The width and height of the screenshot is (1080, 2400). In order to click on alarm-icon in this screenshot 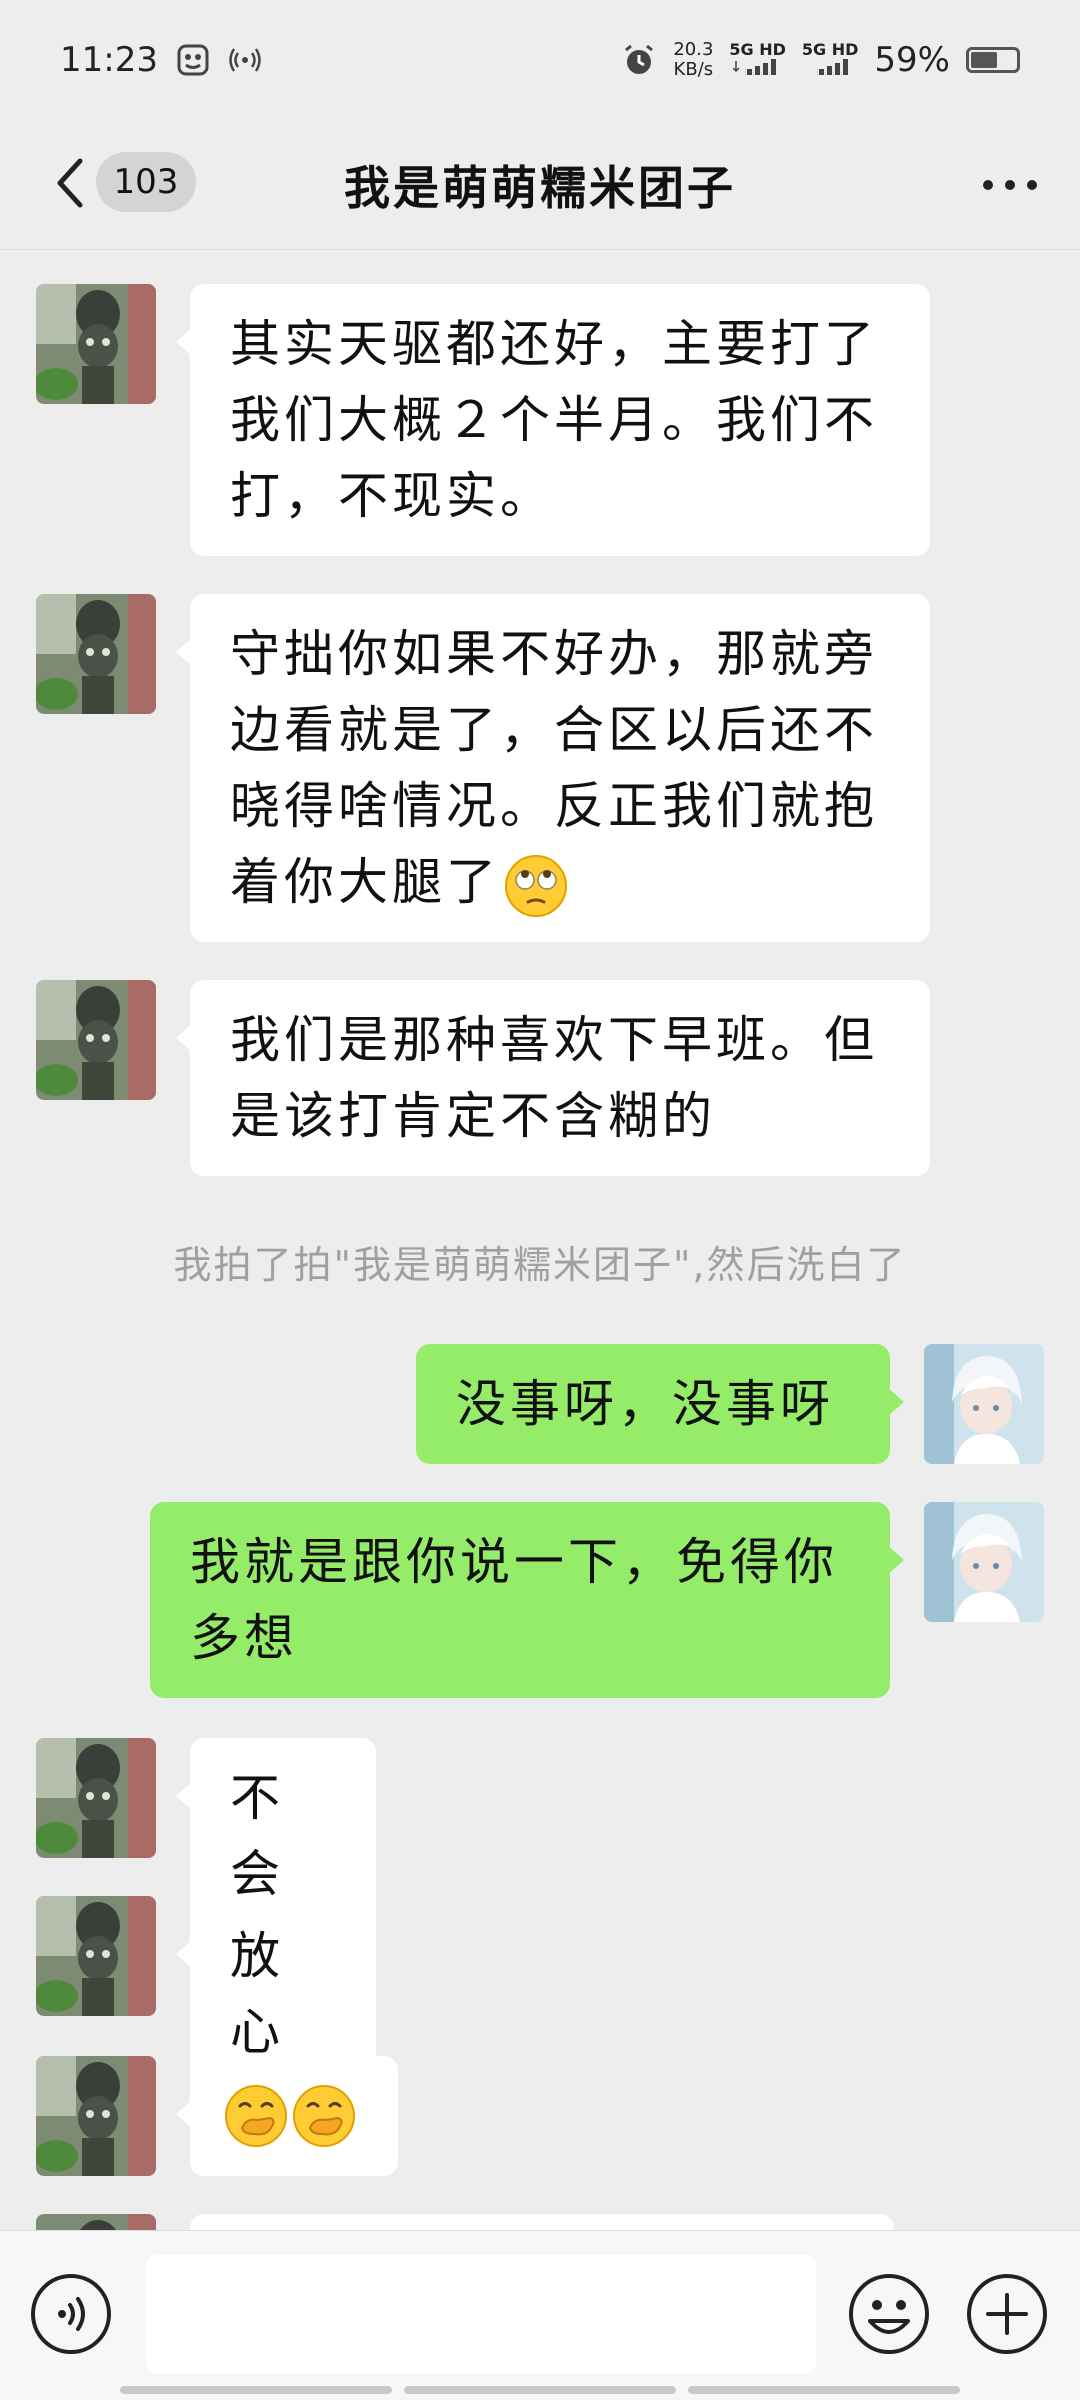, I will do `click(639, 60)`.